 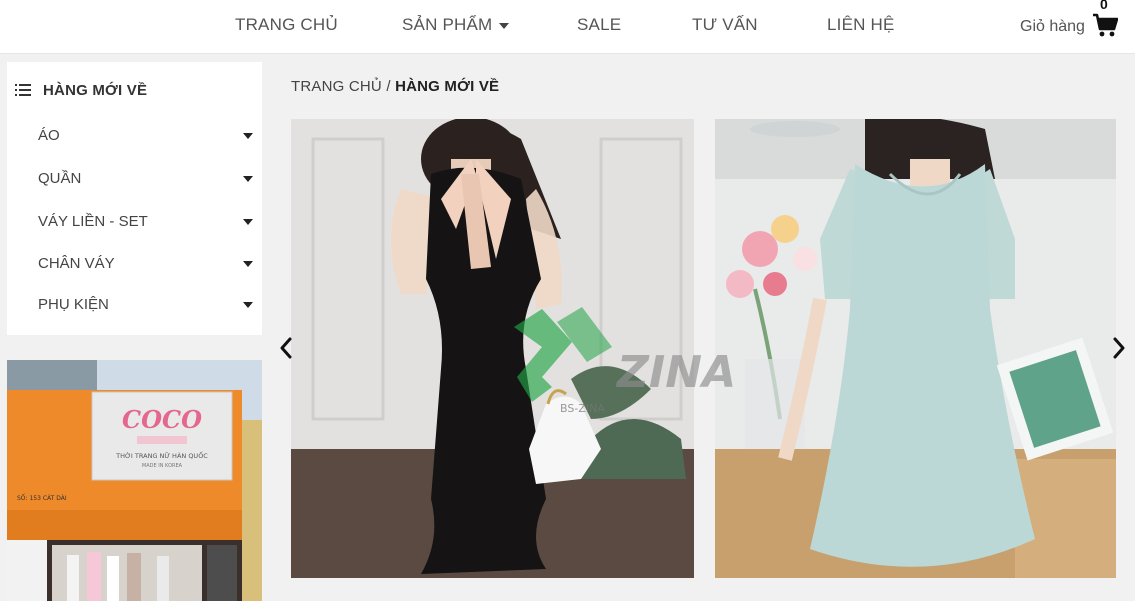 What do you see at coordinates (1104, 6) in the screenshot?
I see `cart-count-badge: 0` at bounding box center [1104, 6].